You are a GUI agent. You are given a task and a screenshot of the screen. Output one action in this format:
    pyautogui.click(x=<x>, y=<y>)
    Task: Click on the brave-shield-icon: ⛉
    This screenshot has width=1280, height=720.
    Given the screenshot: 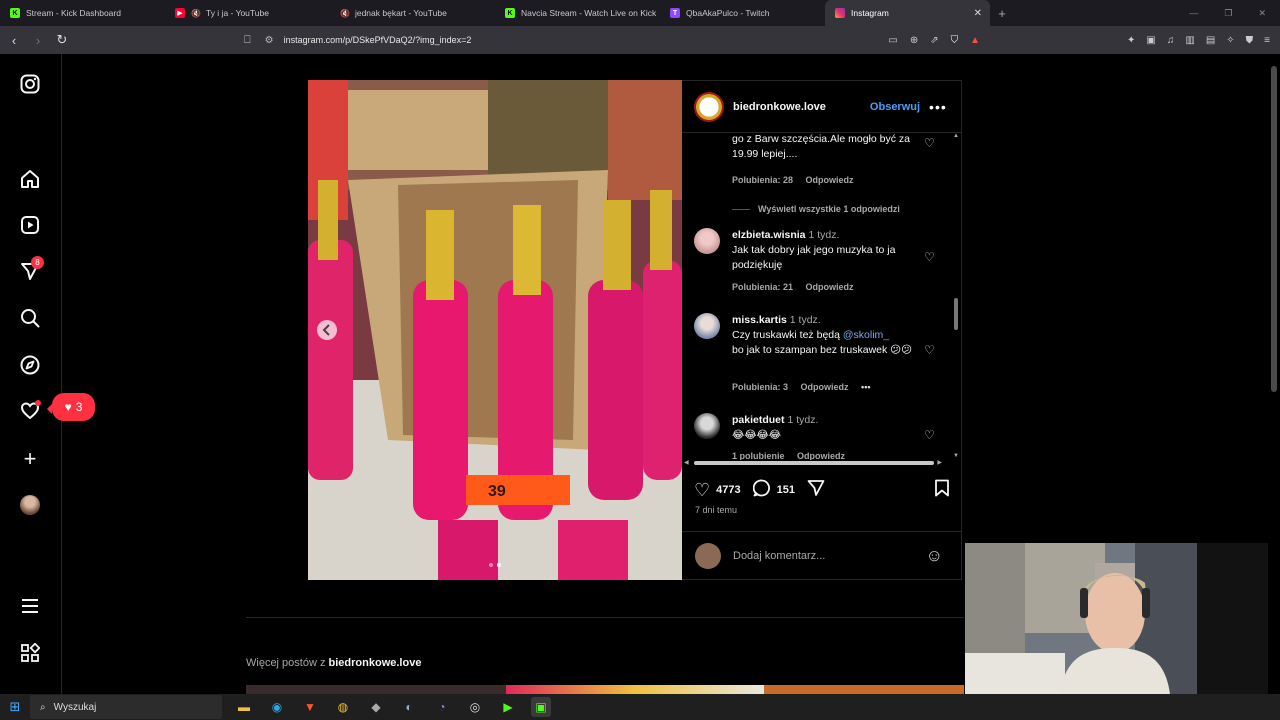 What is the action you would take?
    pyautogui.click(x=955, y=40)
    